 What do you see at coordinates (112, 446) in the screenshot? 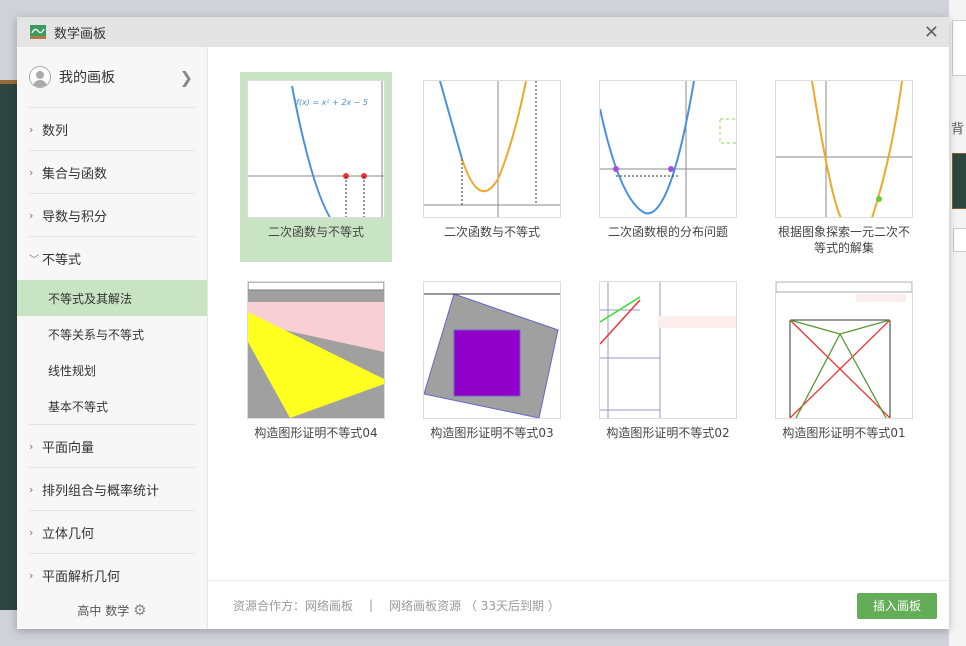
I see `sidebar-category: › 平面向量` at bounding box center [112, 446].